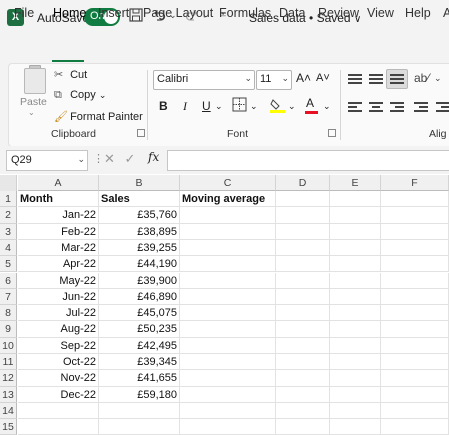 This screenshot has height=435, width=449. I want to click on cell-f5, so click(415, 264).